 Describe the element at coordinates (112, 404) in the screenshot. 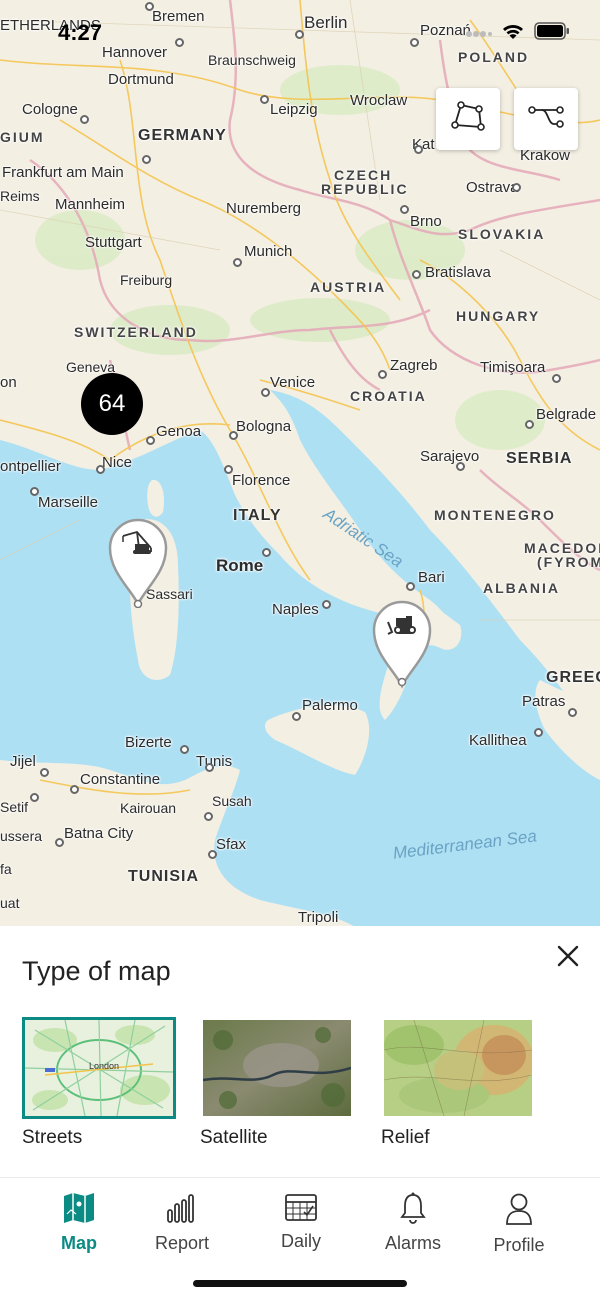

I see `cluster-marker: 64` at that location.